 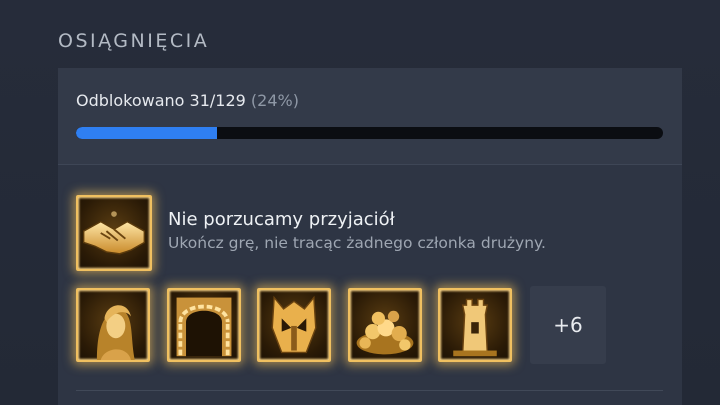 What do you see at coordinates (369, 390) in the screenshot?
I see `divider` at bounding box center [369, 390].